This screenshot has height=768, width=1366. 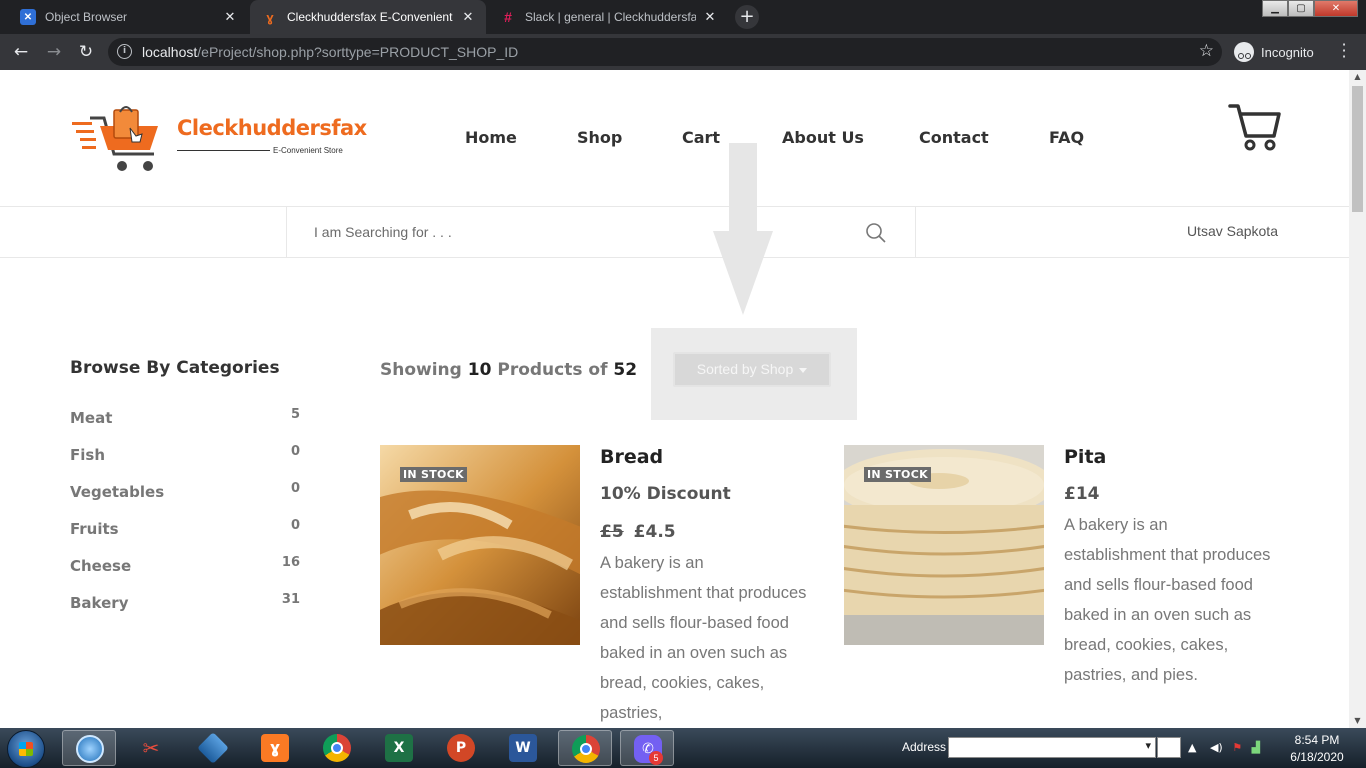 I want to click on word-icon: W, so click(x=523, y=748).